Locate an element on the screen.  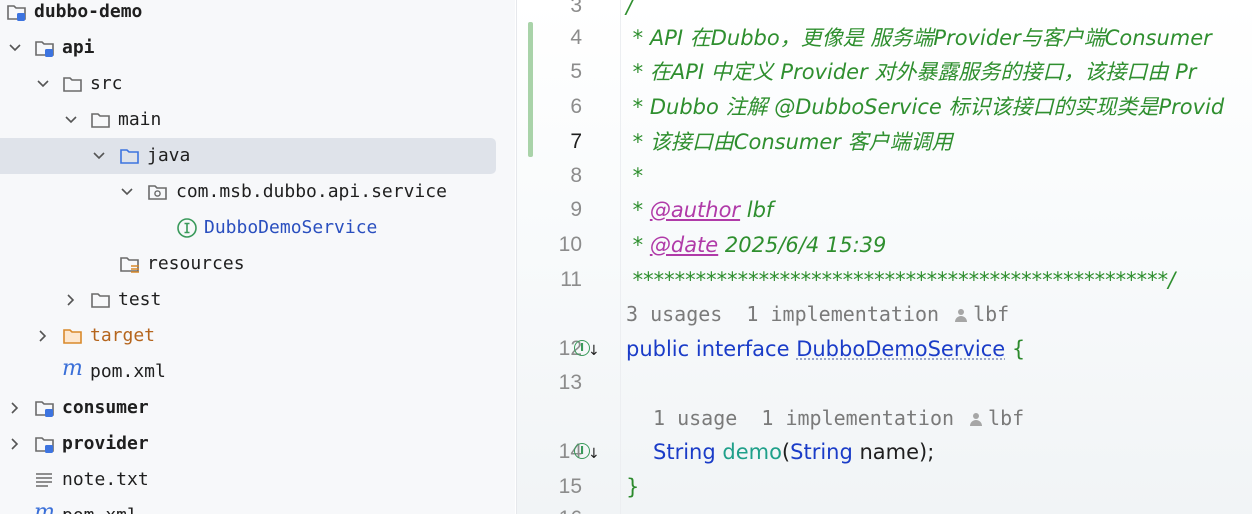
tree-item-package: com.msb.dubbo.api.service is located at coordinates (257, 192).